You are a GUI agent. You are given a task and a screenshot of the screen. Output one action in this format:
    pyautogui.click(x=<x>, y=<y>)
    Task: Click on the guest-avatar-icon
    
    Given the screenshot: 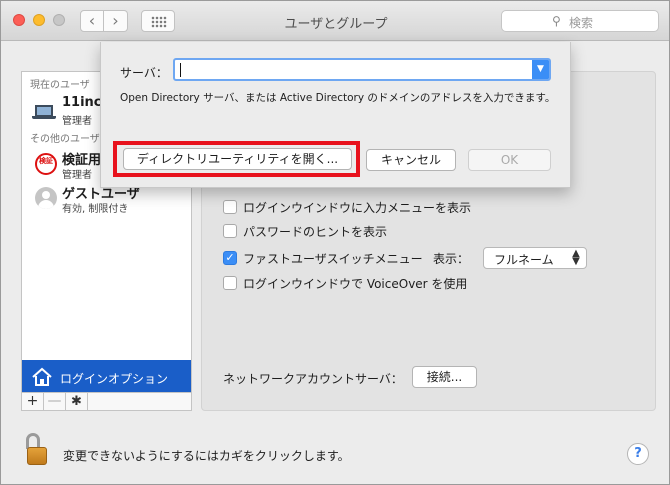 What is the action you would take?
    pyautogui.click(x=46, y=198)
    